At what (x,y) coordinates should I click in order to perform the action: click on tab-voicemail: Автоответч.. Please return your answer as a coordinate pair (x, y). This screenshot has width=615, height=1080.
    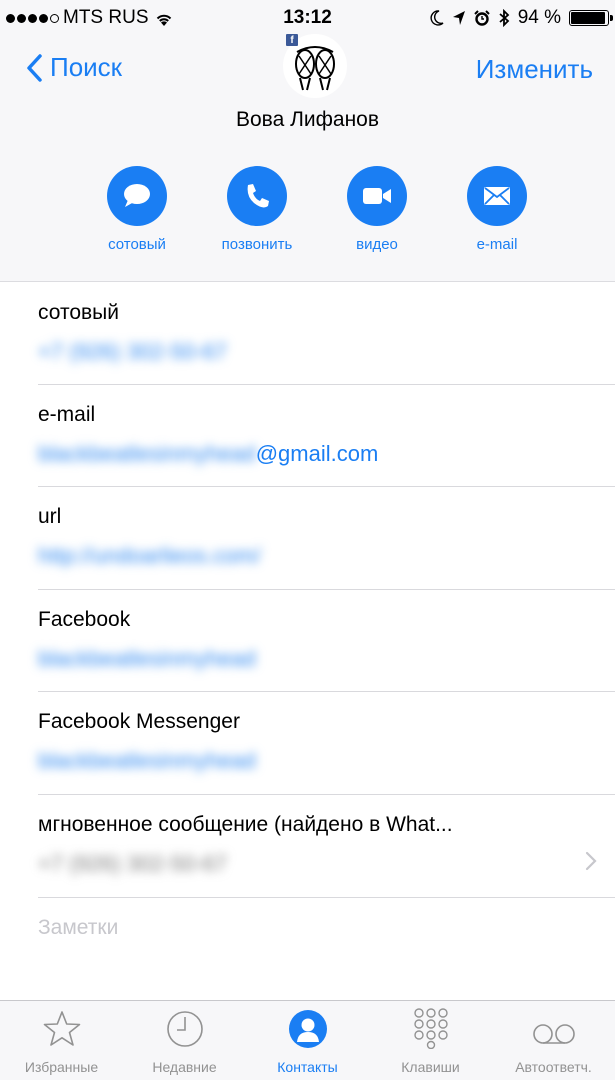
    Looking at the image, I should click on (553, 1040).